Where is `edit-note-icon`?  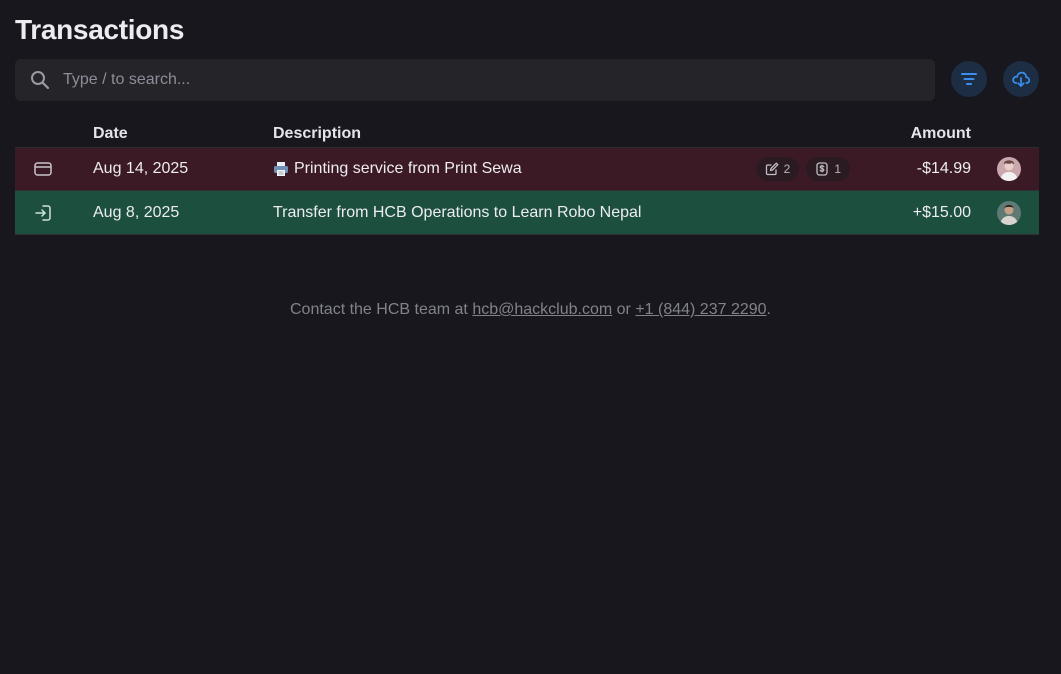
edit-note-icon is located at coordinates (772, 169).